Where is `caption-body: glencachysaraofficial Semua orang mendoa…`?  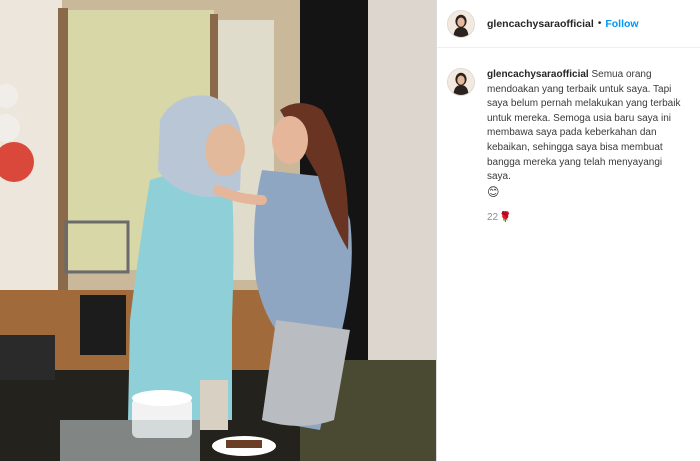 caption-body: glencachysaraofficial Semua orang mendoa… is located at coordinates (587, 147).